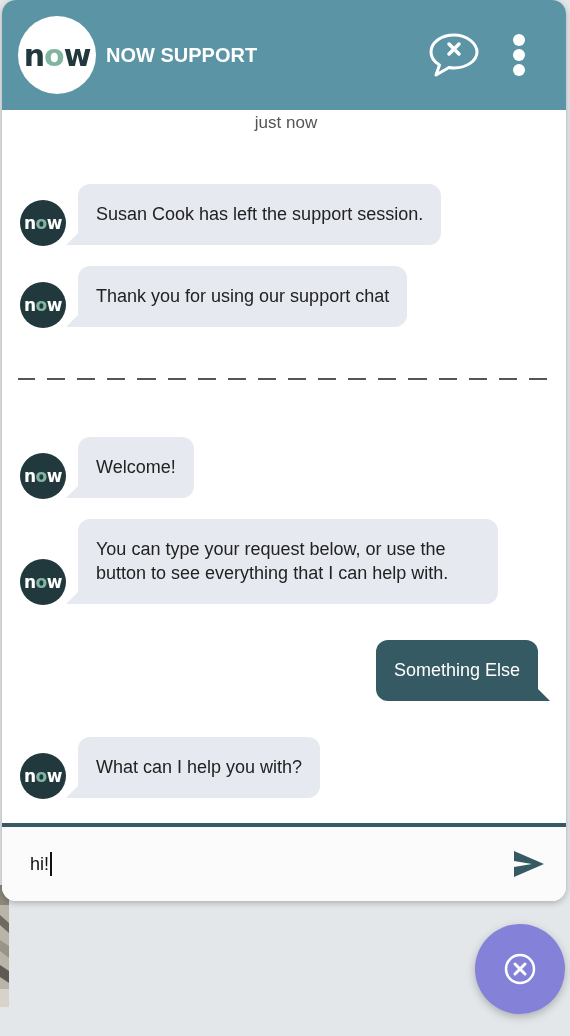 The image size is (570, 1036). I want to click on close-chat-button, so click(520, 969).